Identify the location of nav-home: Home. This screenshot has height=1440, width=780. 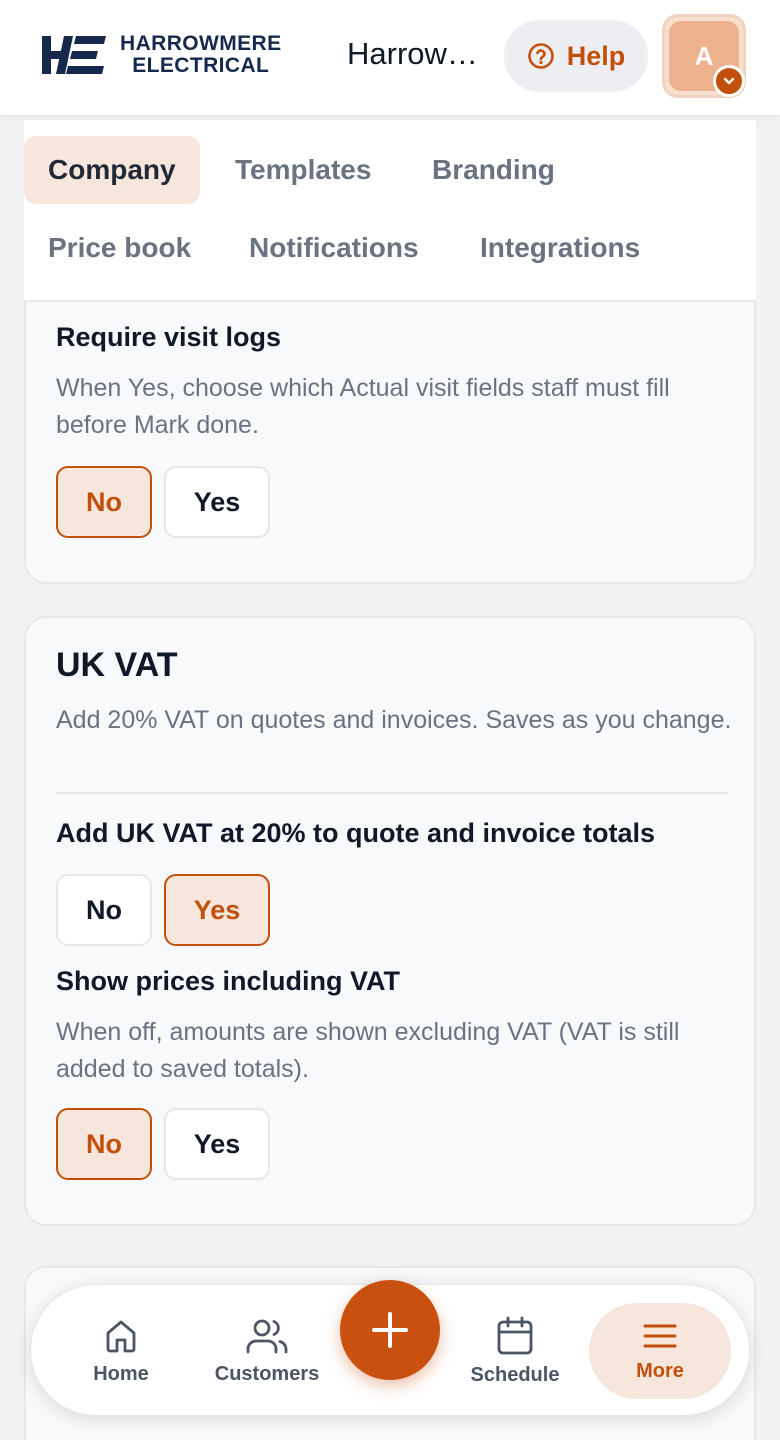
(121, 1351).